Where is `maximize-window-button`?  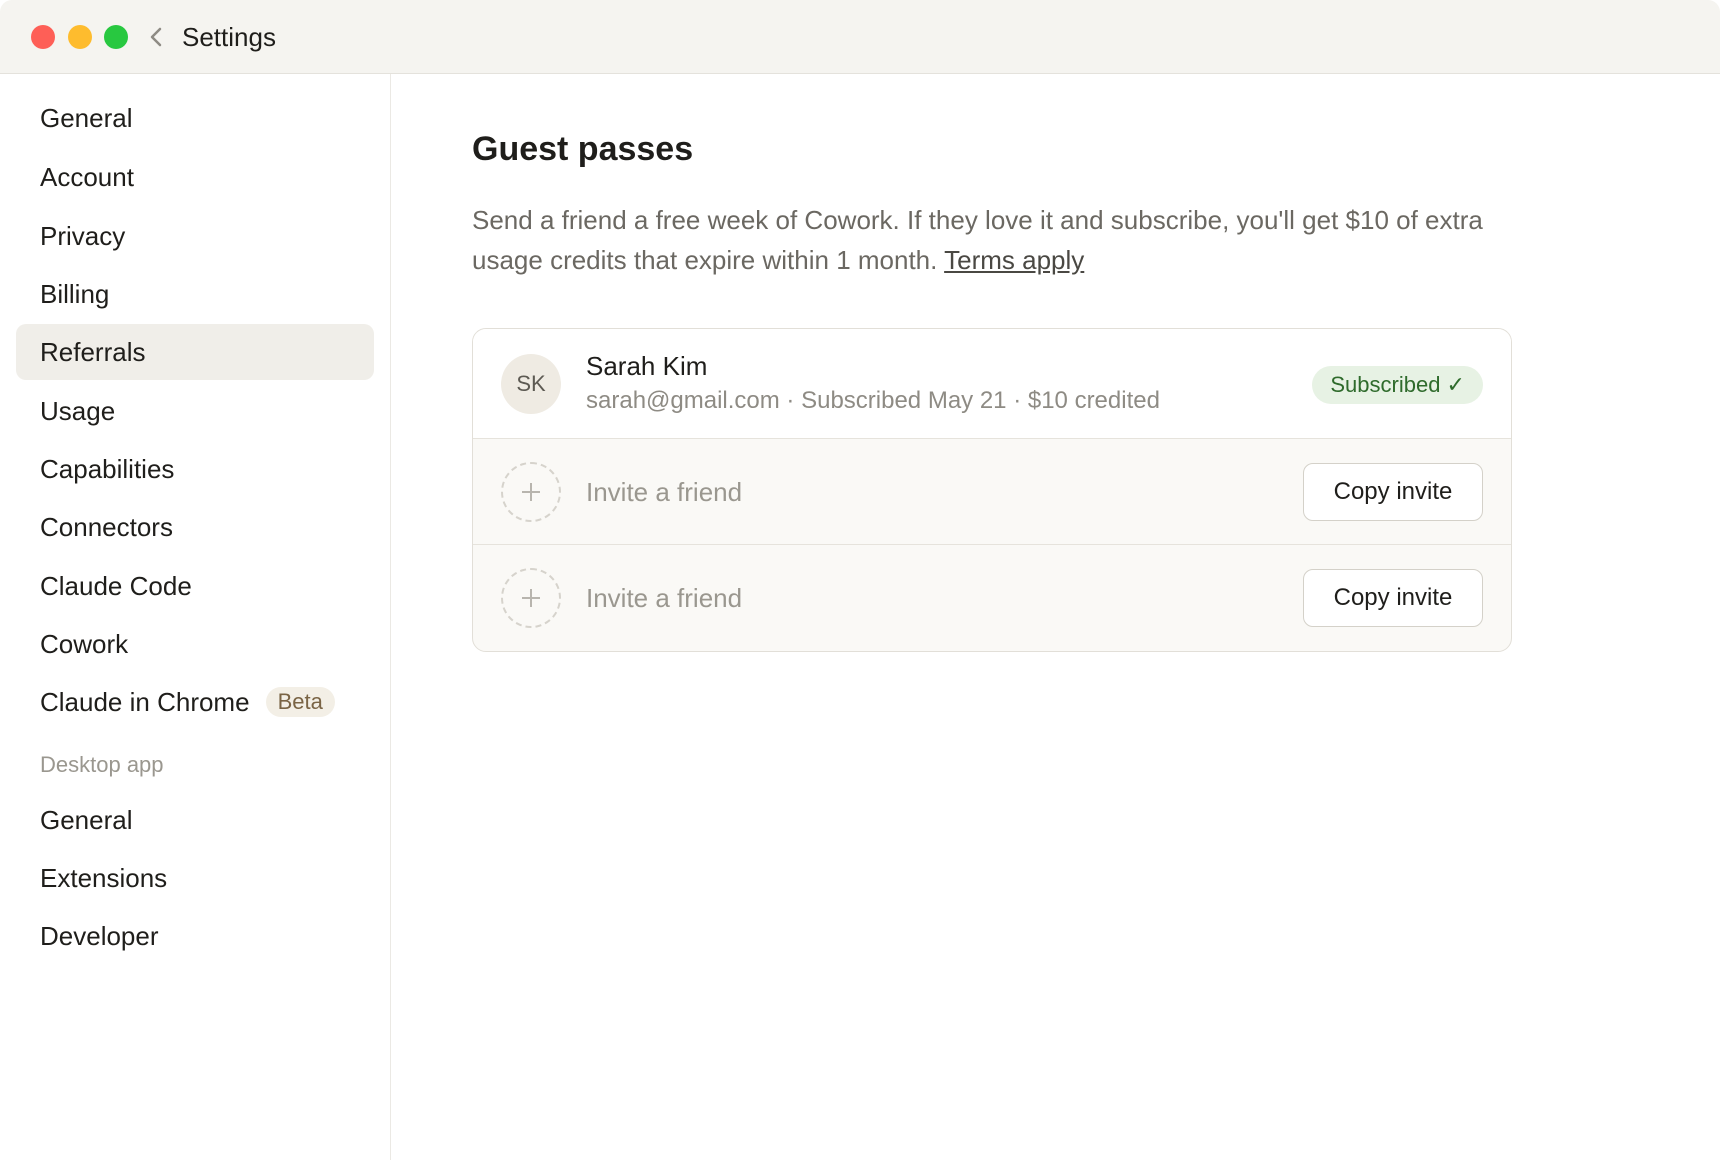 maximize-window-button is located at coordinates (116, 37).